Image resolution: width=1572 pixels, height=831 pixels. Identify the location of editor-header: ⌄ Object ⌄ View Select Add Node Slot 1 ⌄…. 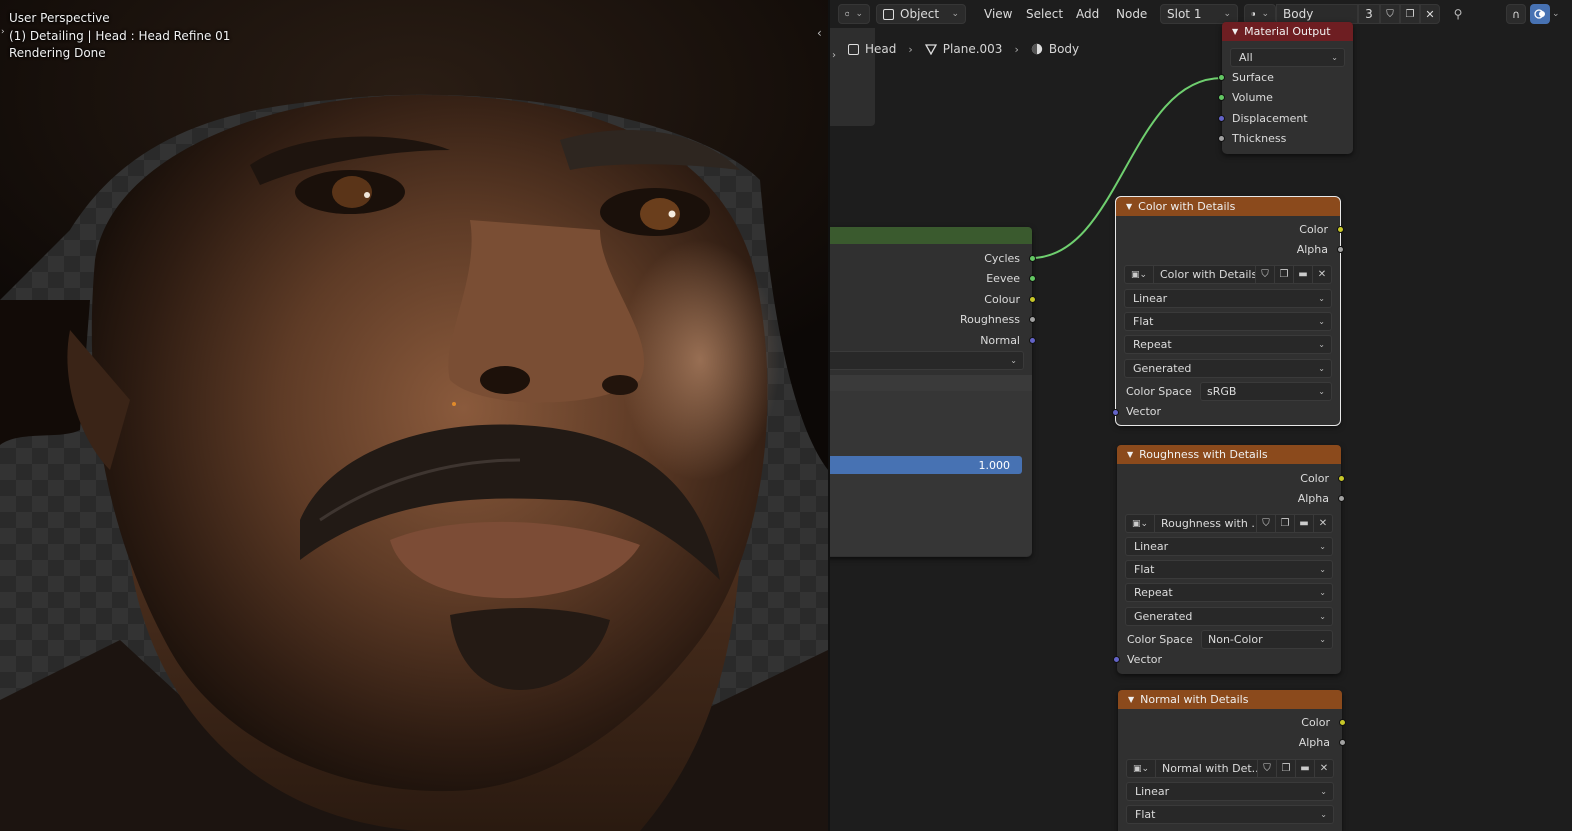
(1201, 14).